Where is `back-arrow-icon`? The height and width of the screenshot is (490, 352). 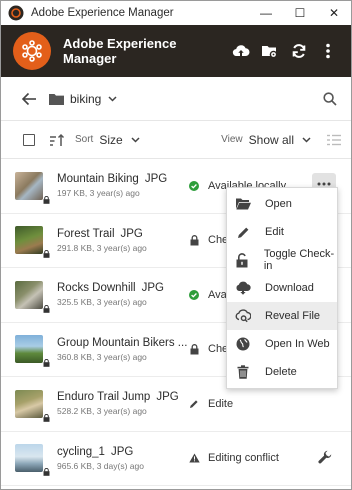
back-arrow-icon is located at coordinates (29, 99).